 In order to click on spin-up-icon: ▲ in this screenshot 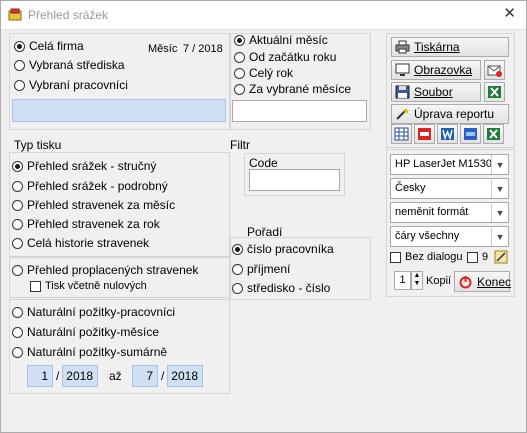, I will do `click(417, 276)`.